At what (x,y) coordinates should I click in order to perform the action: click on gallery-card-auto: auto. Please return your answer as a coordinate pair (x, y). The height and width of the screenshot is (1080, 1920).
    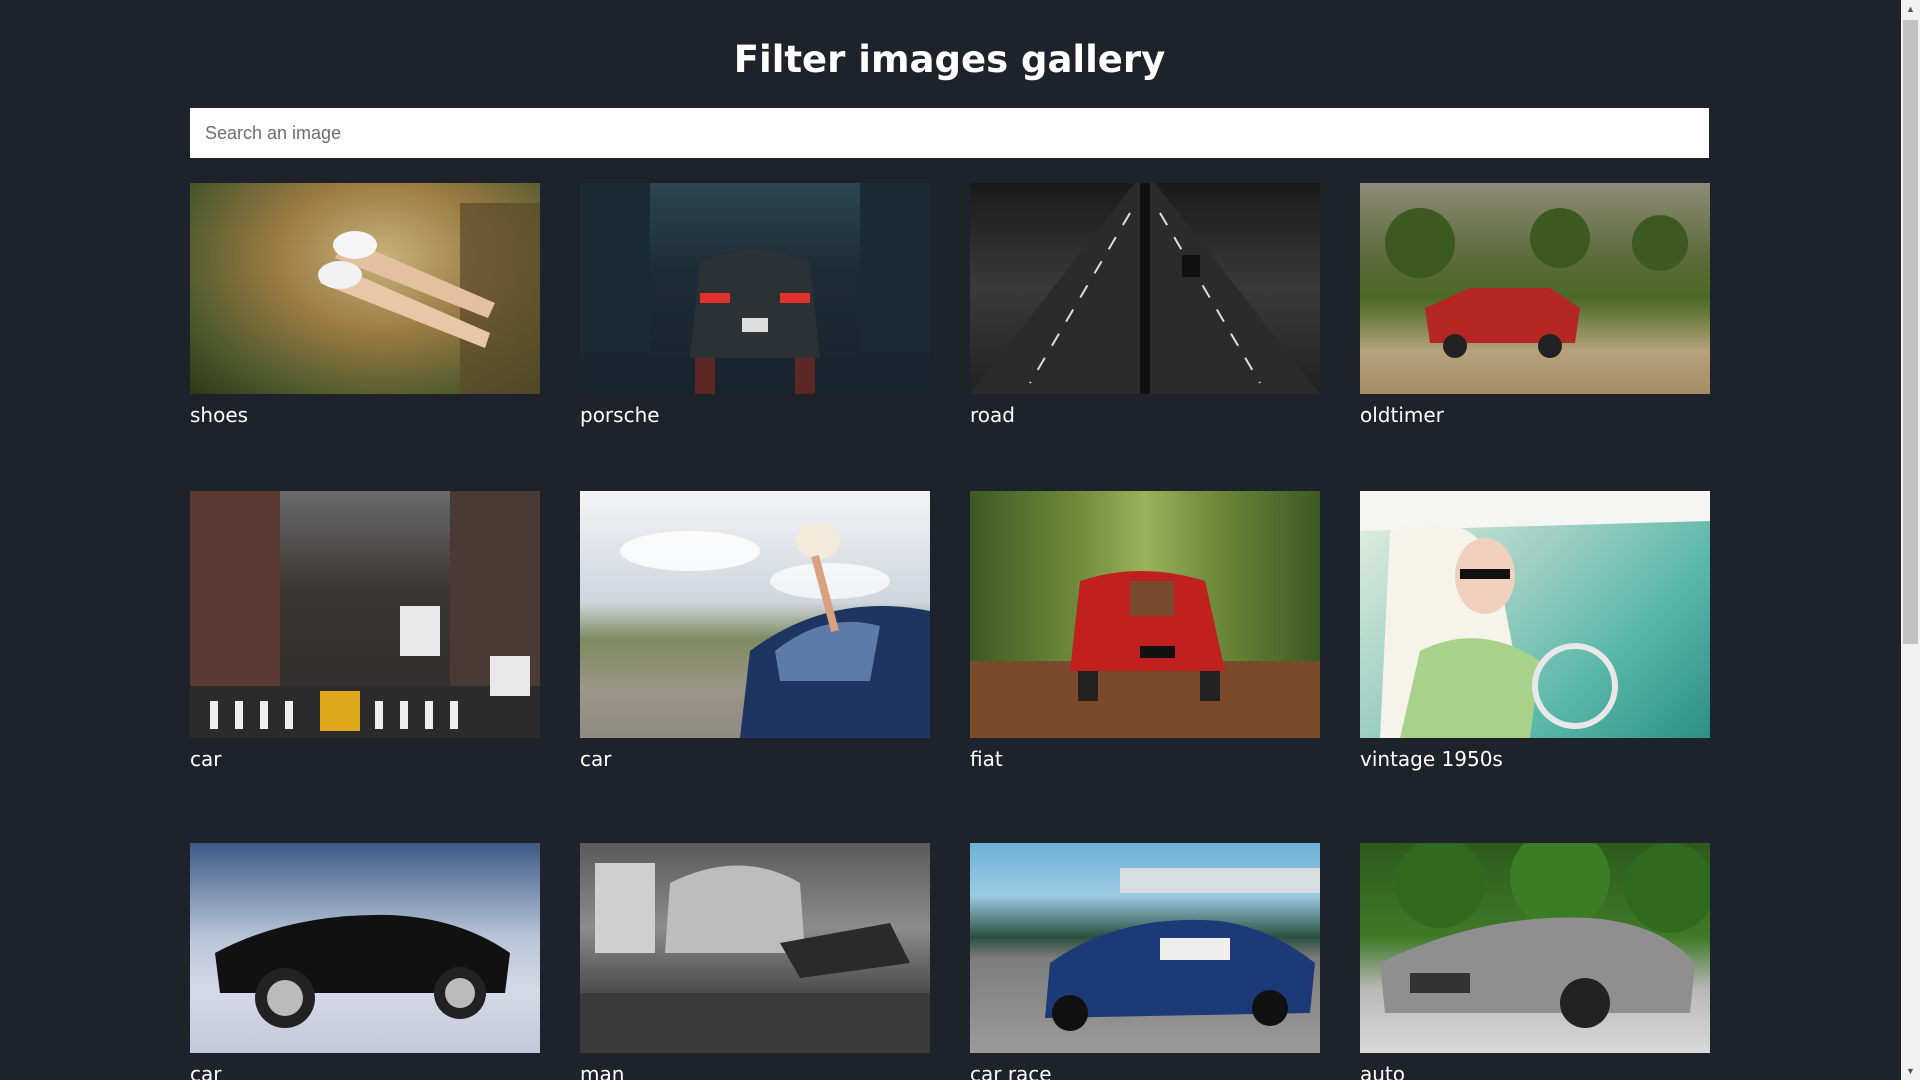
    Looking at the image, I should click on (1535, 961).